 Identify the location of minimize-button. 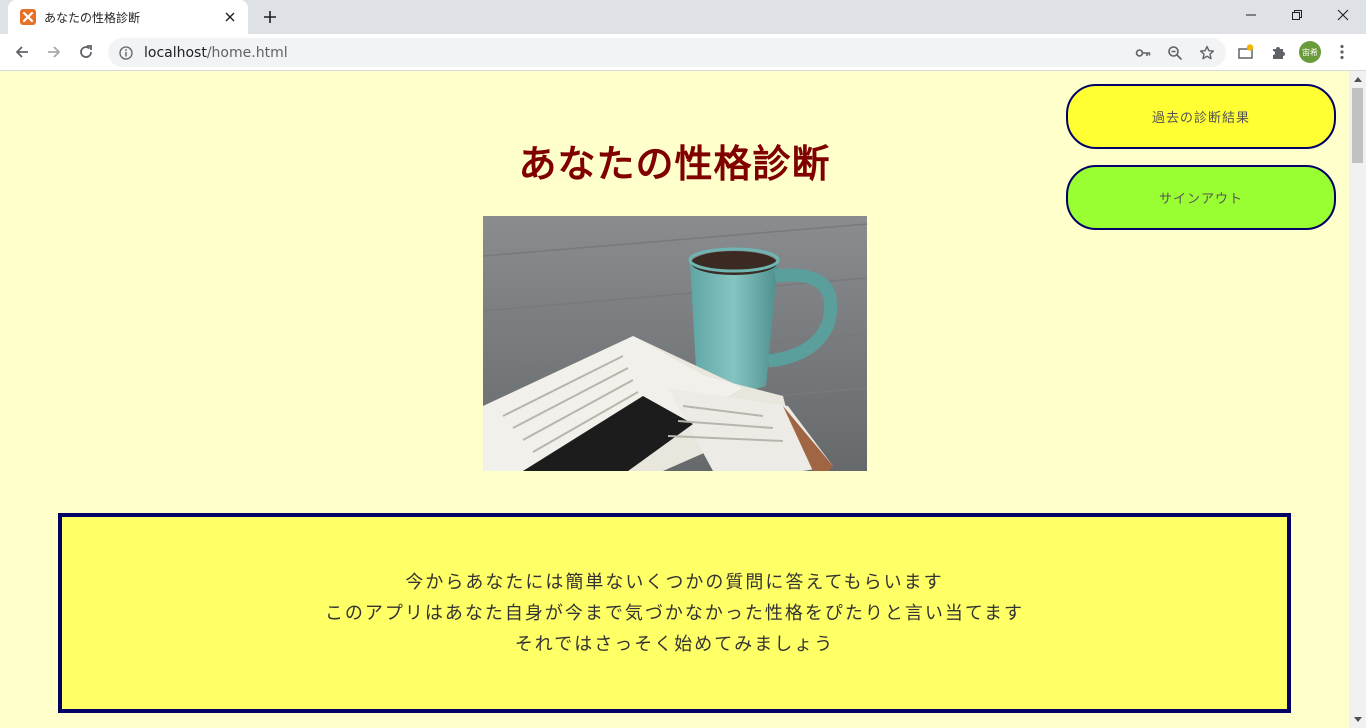
(1251, 15).